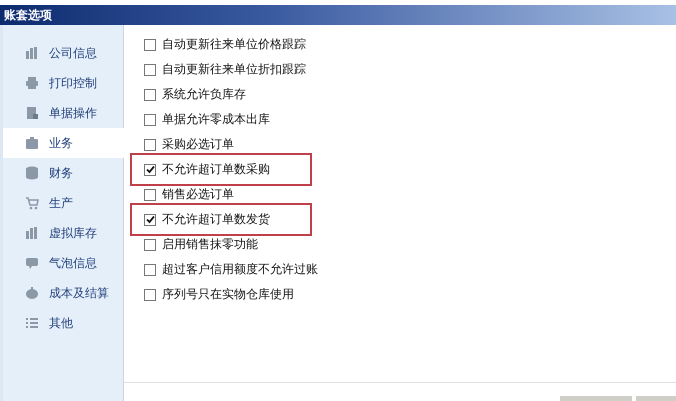 Image resolution: width=676 pixels, height=401 pixels. I want to click on list-icon, so click(32, 323).